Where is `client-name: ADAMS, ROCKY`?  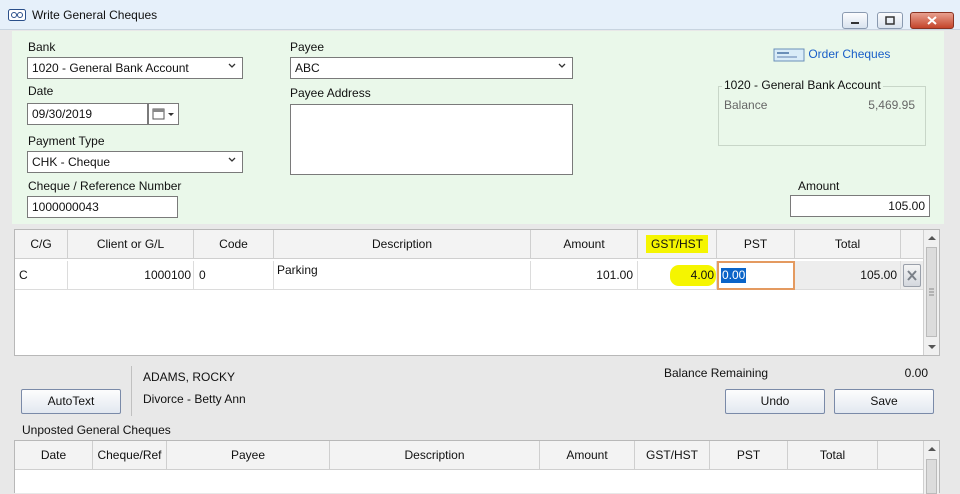
client-name: ADAMS, ROCKY is located at coordinates (189, 377).